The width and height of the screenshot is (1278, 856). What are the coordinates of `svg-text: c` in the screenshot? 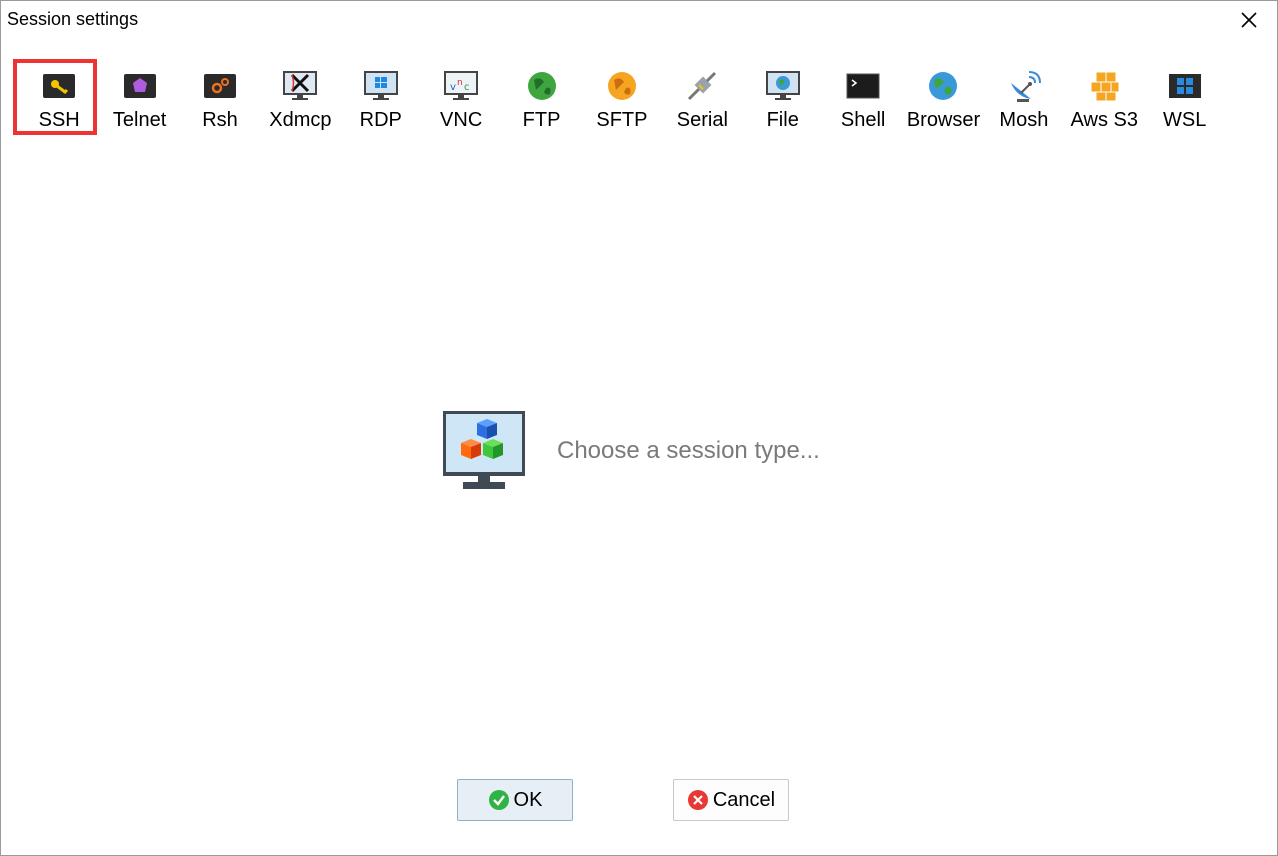 It's located at (467, 87).